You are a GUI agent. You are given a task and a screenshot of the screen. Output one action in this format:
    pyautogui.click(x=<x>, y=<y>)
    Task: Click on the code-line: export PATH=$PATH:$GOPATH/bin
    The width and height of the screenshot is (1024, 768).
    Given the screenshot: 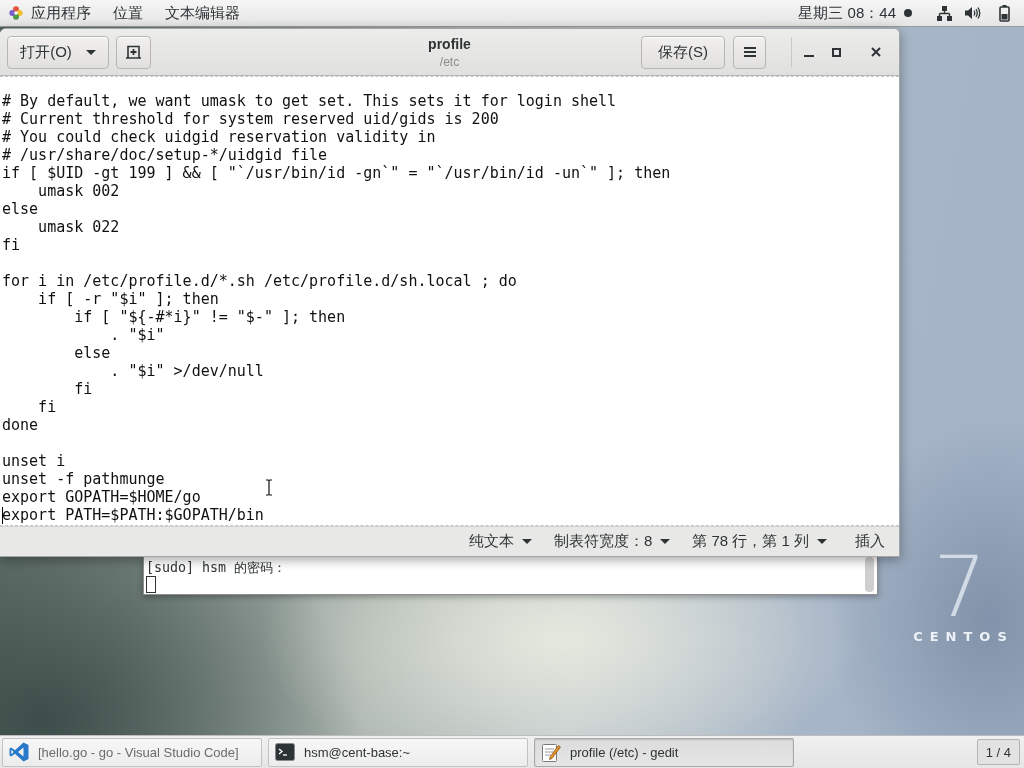 What is the action you would take?
    pyautogui.click(x=133, y=515)
    